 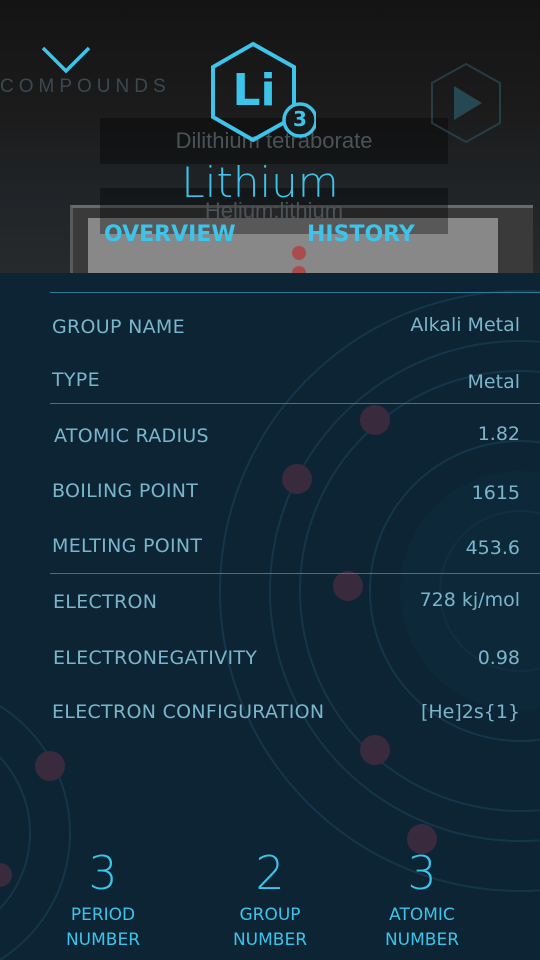 I want to click on stat-caption-line: PERIOD, so click(x=103, y=915).